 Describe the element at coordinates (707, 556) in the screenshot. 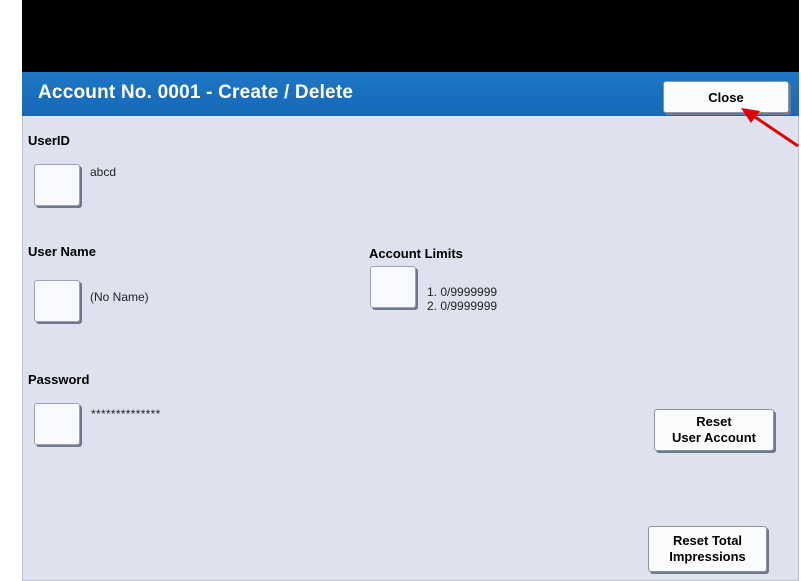

I see `reset-total-impressions-line-2: Impressions` at that location.